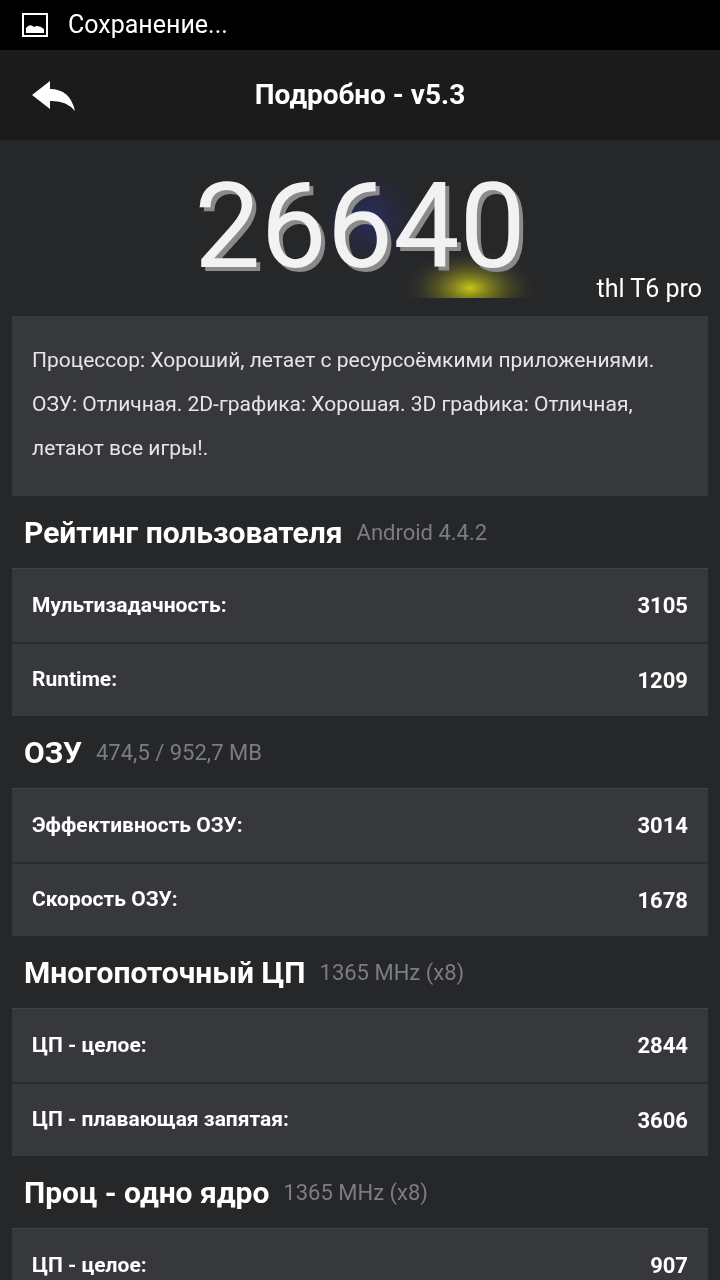 The image size is (720, 1280). Describe the element at coordinates (669, 1266) in the screenshot. I see `row-value: 907` at that location.